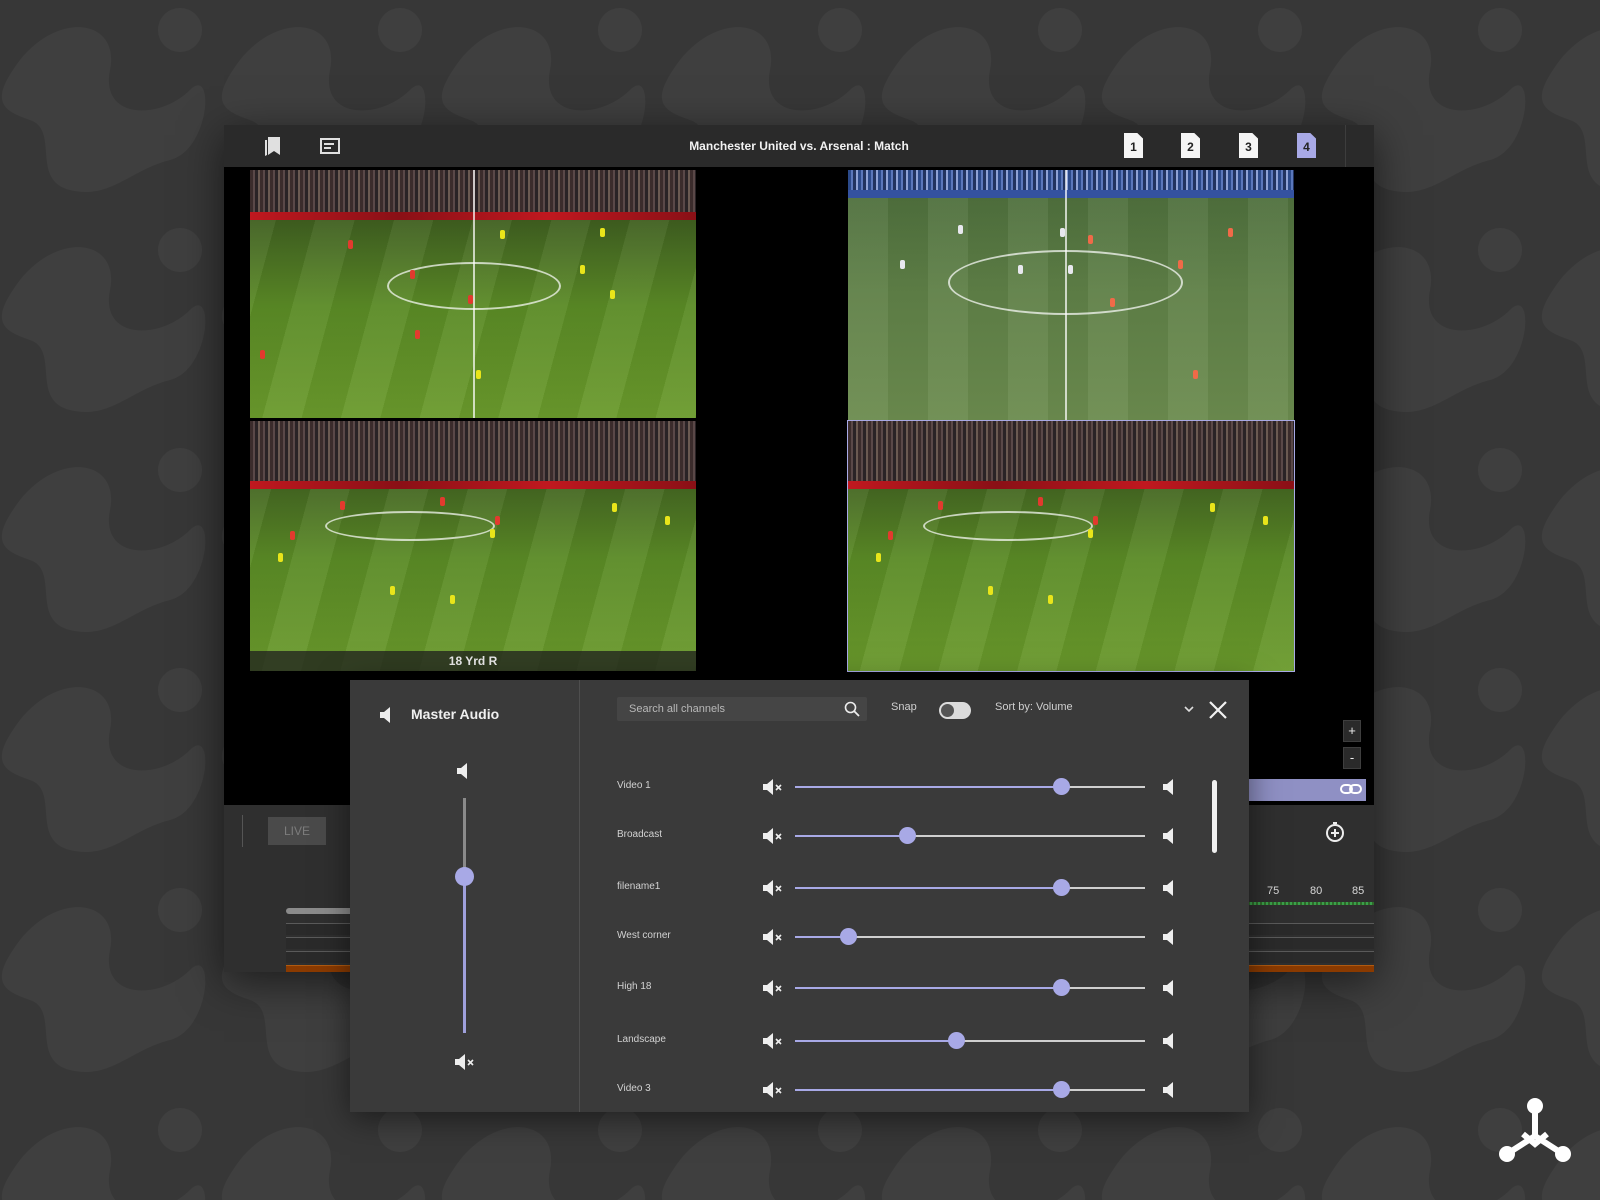 The image size is (1600, 1200). I want to click on channel-list-scrollbar, so click(1214, 816).